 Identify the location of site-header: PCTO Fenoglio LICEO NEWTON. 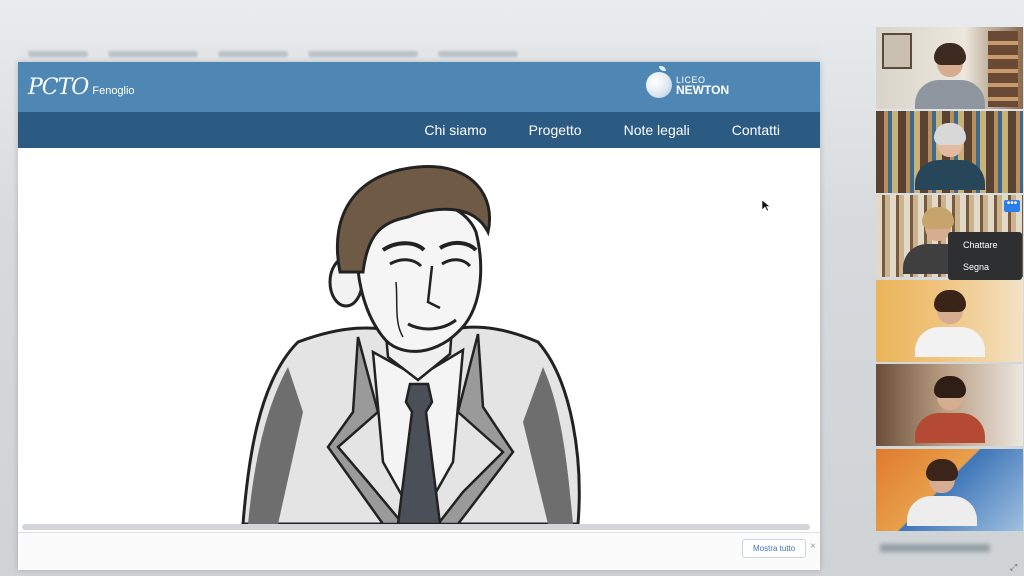
(419, 87).